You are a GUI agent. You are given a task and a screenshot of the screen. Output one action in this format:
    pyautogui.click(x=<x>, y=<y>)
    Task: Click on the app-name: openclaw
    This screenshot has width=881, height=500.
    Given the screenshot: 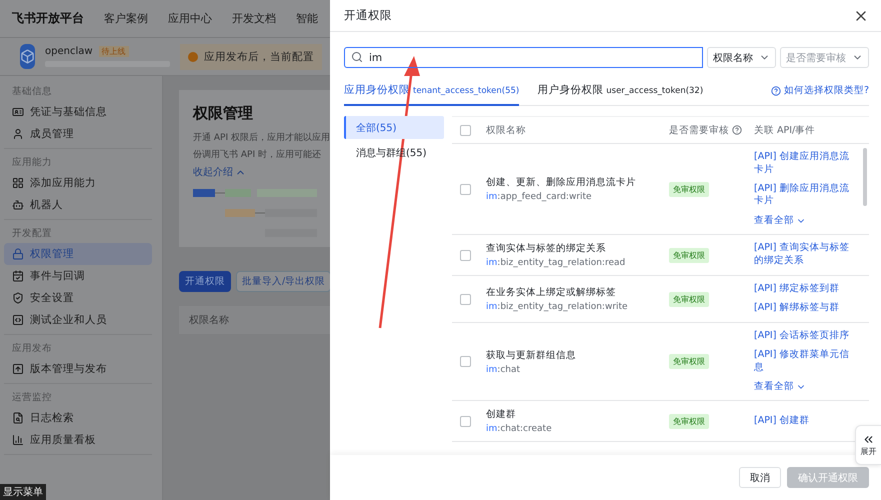 What is the action you would take?
    pyautogui.click(x=69, y=51)
    